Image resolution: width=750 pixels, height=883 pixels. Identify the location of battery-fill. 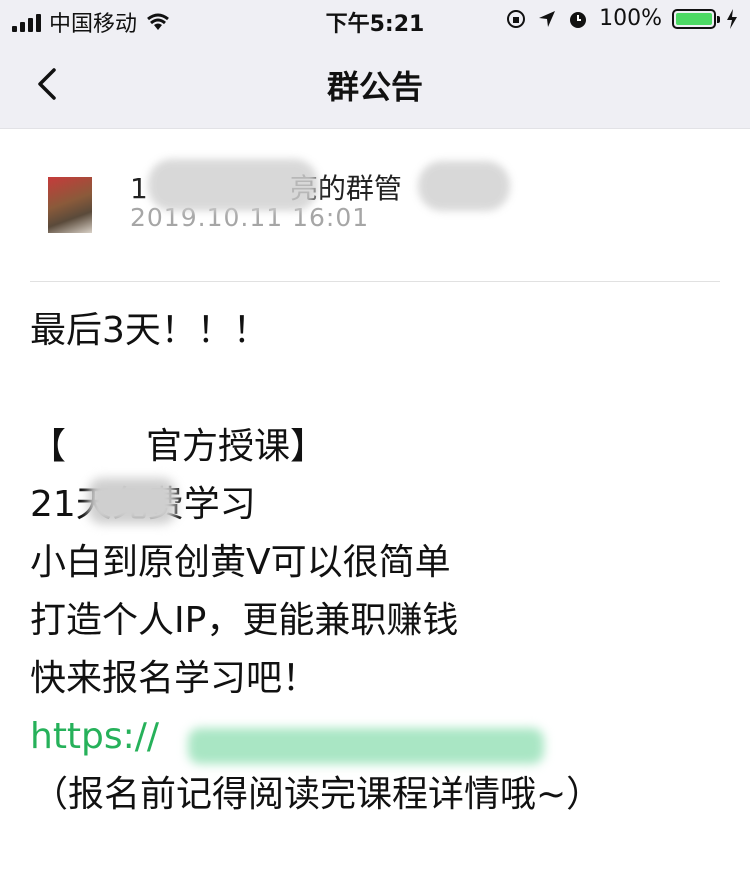
(694, 18).